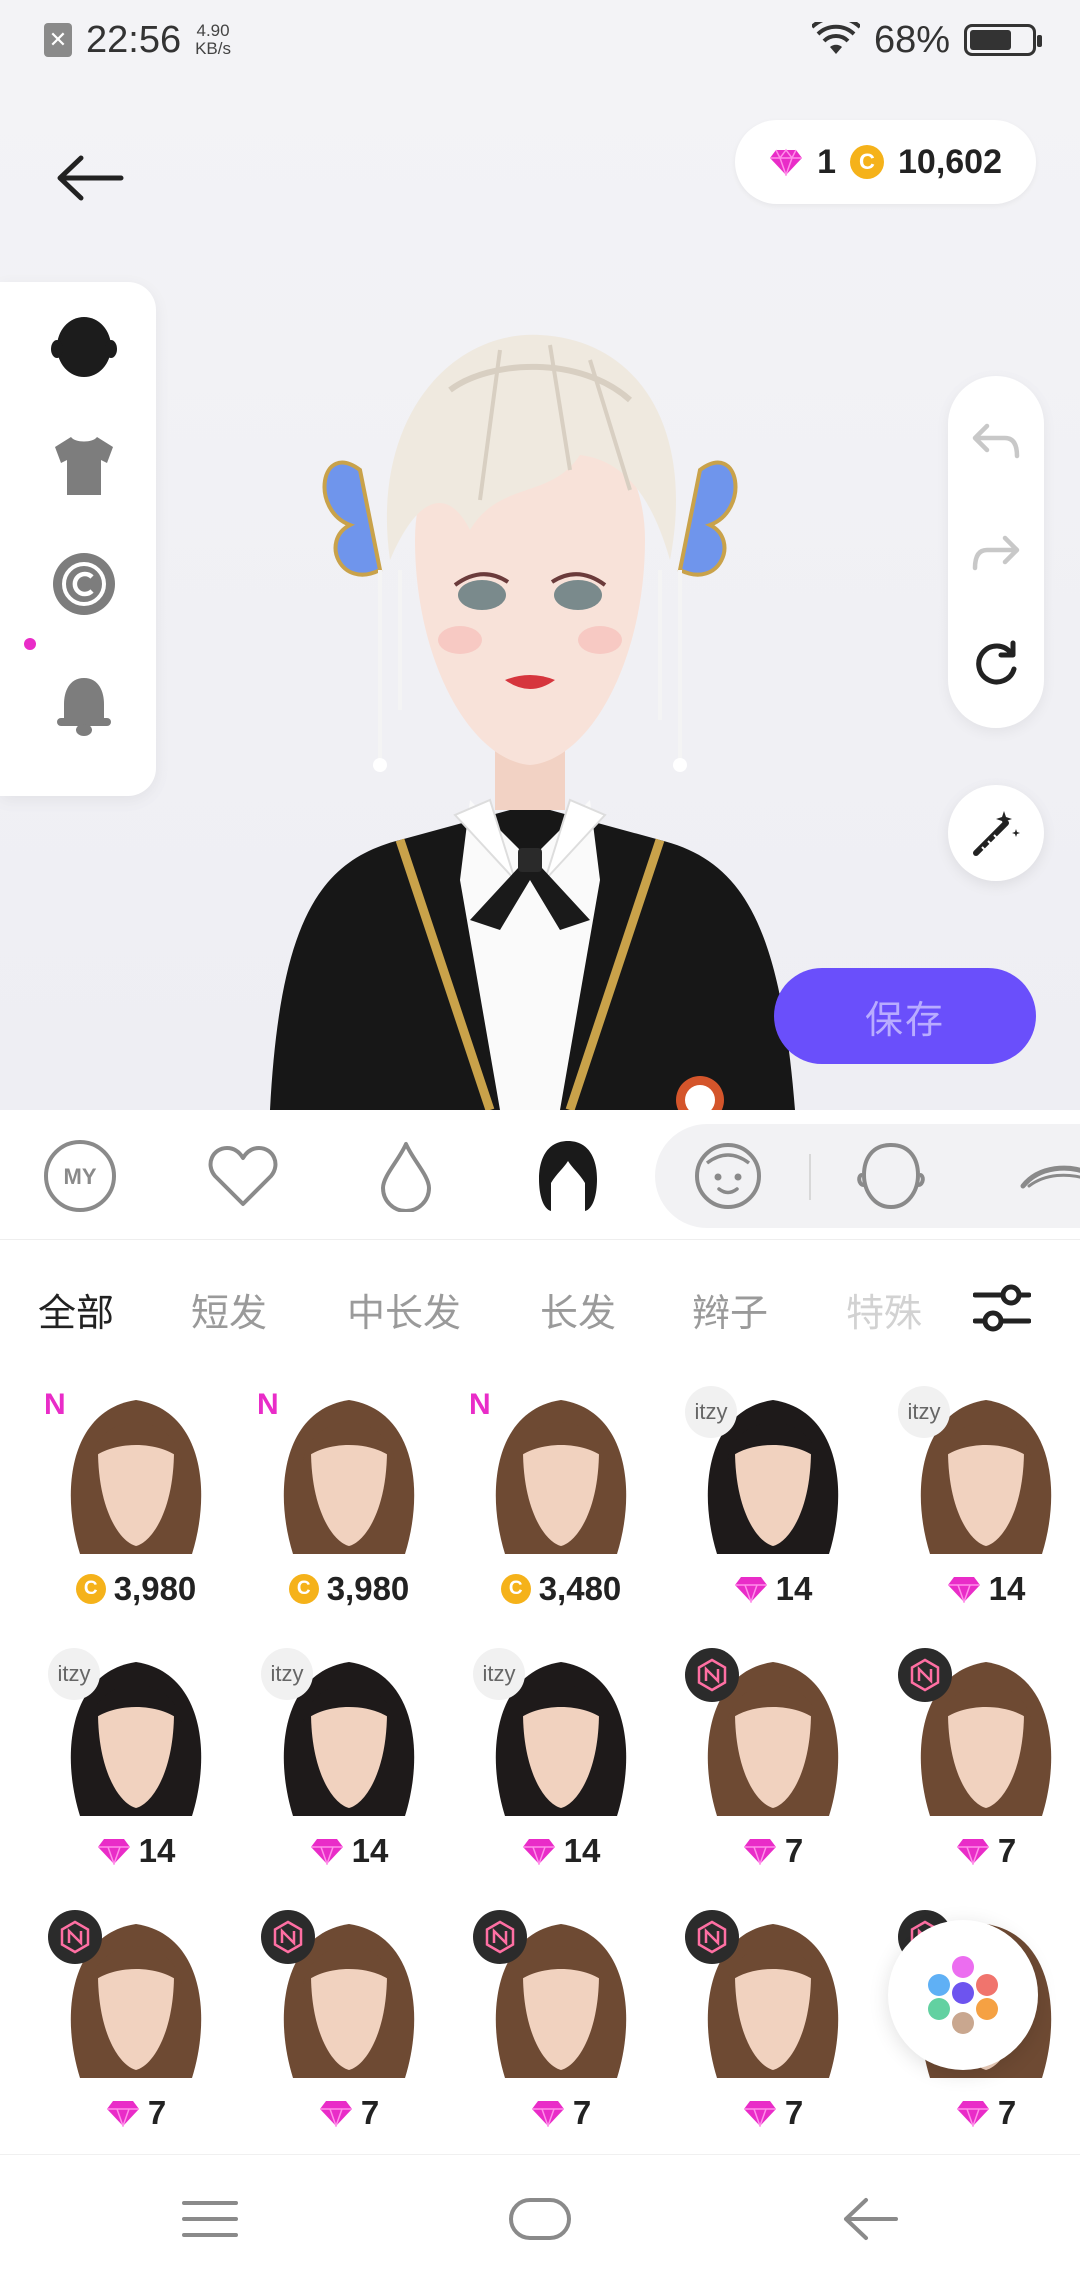 The image size is (1080, 2280). I want to click on tab-braids: 辫子, so click(730, 1309).